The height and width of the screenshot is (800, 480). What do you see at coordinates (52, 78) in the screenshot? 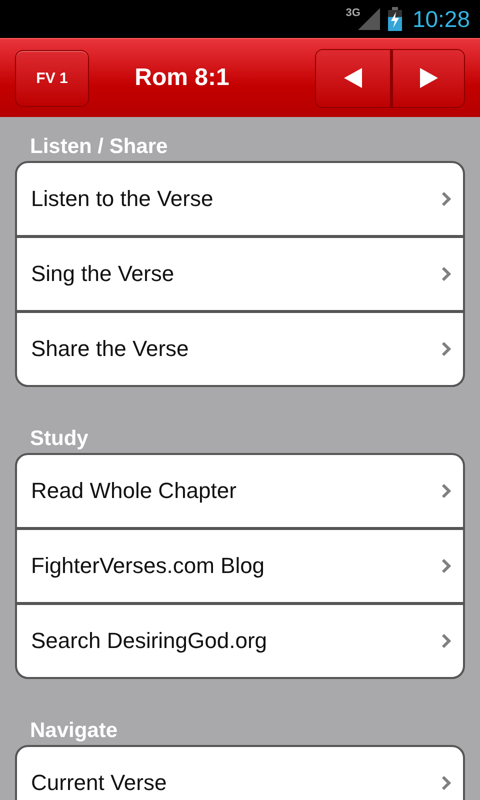
I see `fv-button: FV 1` at bounding box center [52, 78].